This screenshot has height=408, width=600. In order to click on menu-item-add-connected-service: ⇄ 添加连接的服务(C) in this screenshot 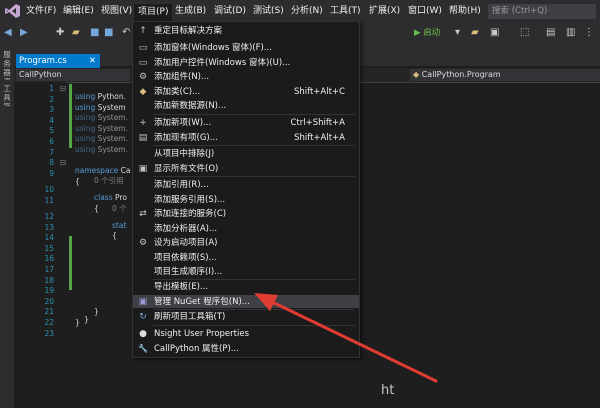, I will do `click(246, 214)`.